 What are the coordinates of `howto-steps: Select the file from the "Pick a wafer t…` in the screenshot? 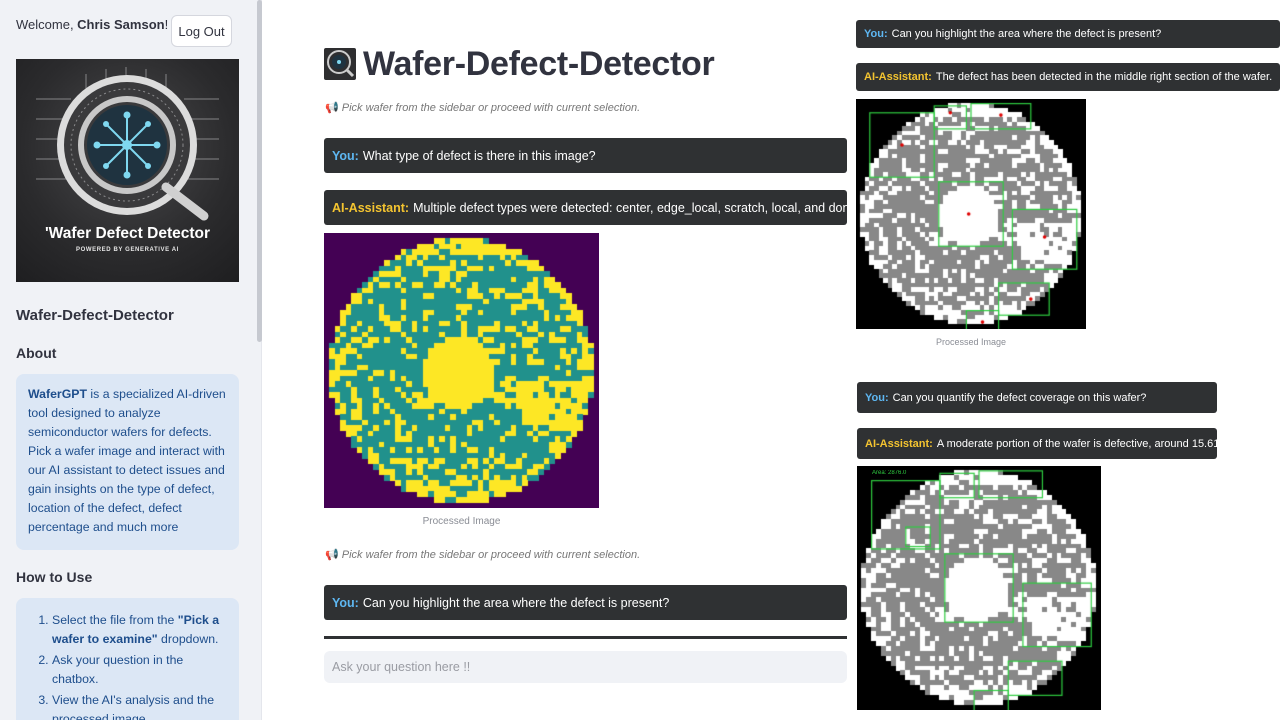 It's located at (127, 665).